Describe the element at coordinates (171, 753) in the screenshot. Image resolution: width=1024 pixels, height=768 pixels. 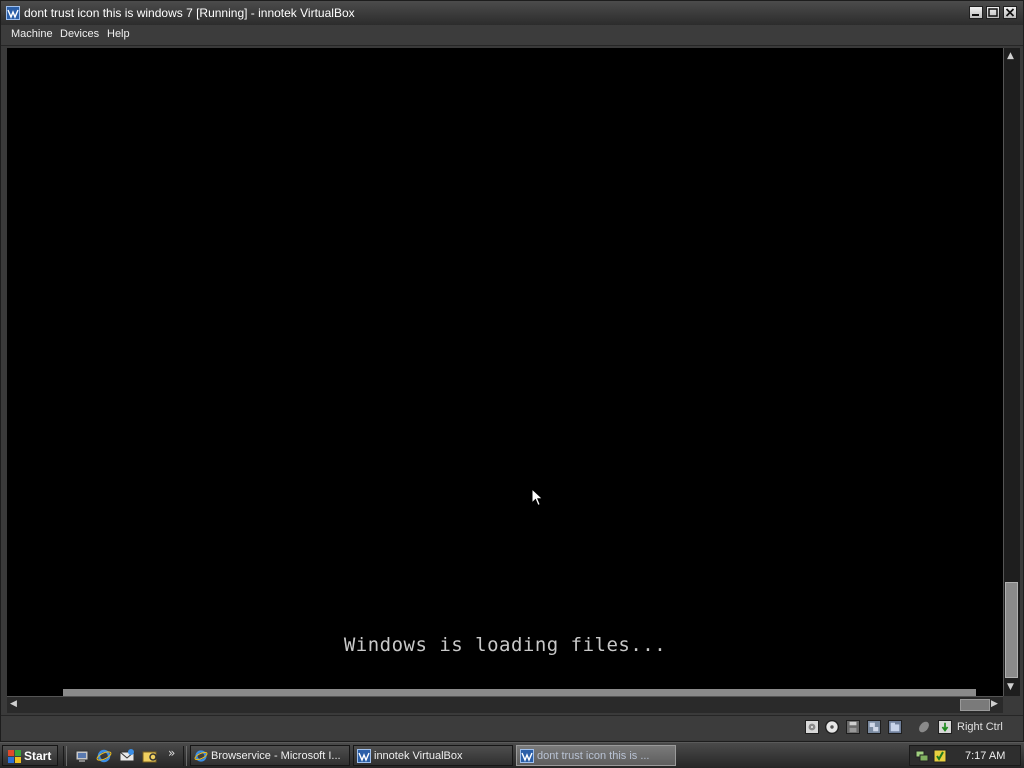
I see `quick-launch-more-icon: »` at that location.